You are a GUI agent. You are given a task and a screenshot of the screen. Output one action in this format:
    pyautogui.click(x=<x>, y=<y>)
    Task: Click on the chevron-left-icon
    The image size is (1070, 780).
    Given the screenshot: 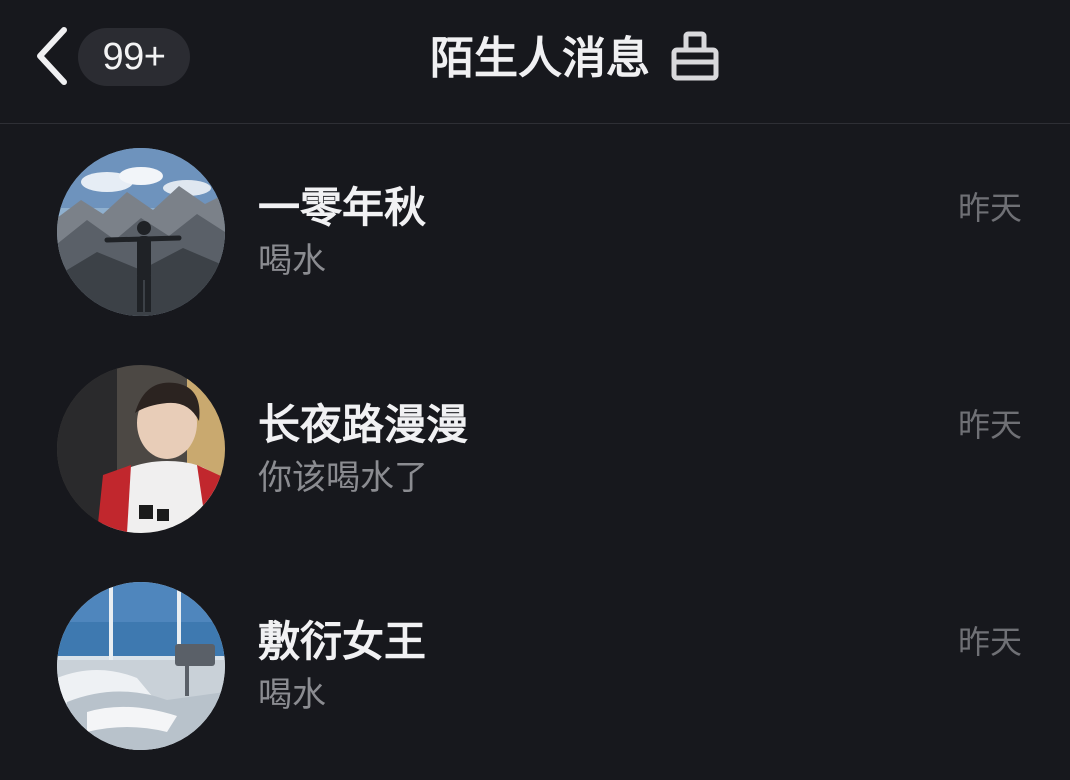 What is the action you would take?
    pyautogui.click(x=52, y=56)
    